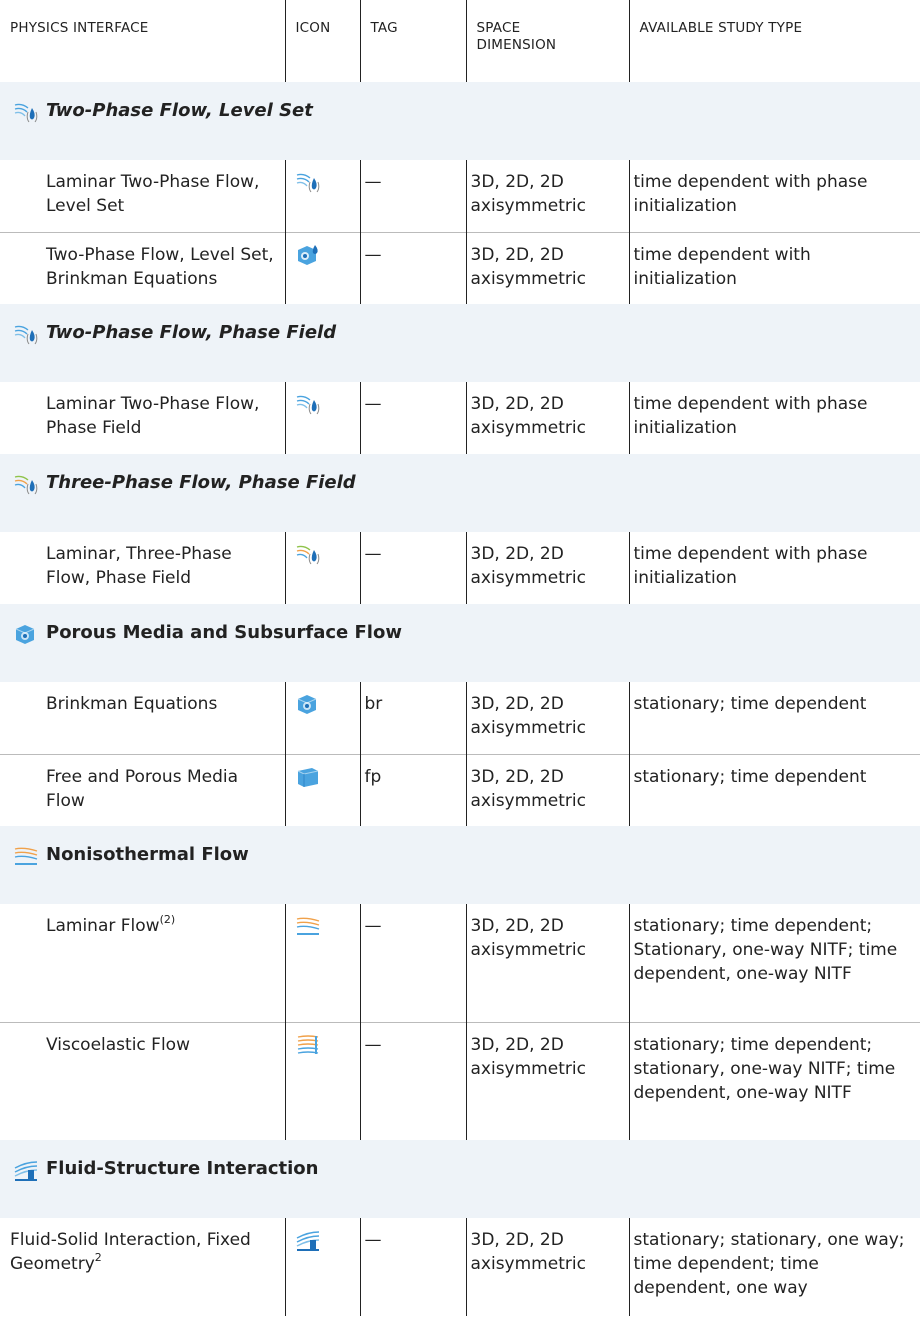 The image size is (920, 1323). What do you see at coordinates (179, 110) in the screenshot?
I see `section-title: Two-Phase Flow, Level Set` at bounding box center [179, 110].